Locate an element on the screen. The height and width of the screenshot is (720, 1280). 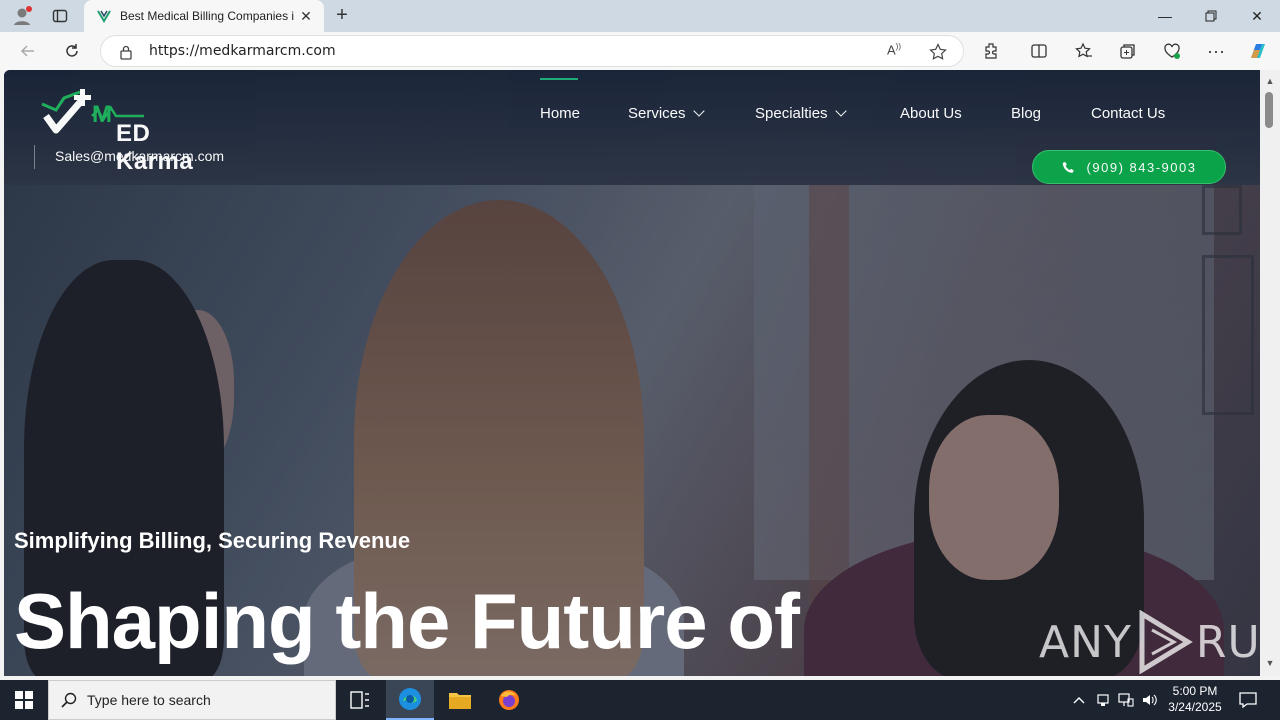
scroll-thumb is located at coordinates (1269, 110).